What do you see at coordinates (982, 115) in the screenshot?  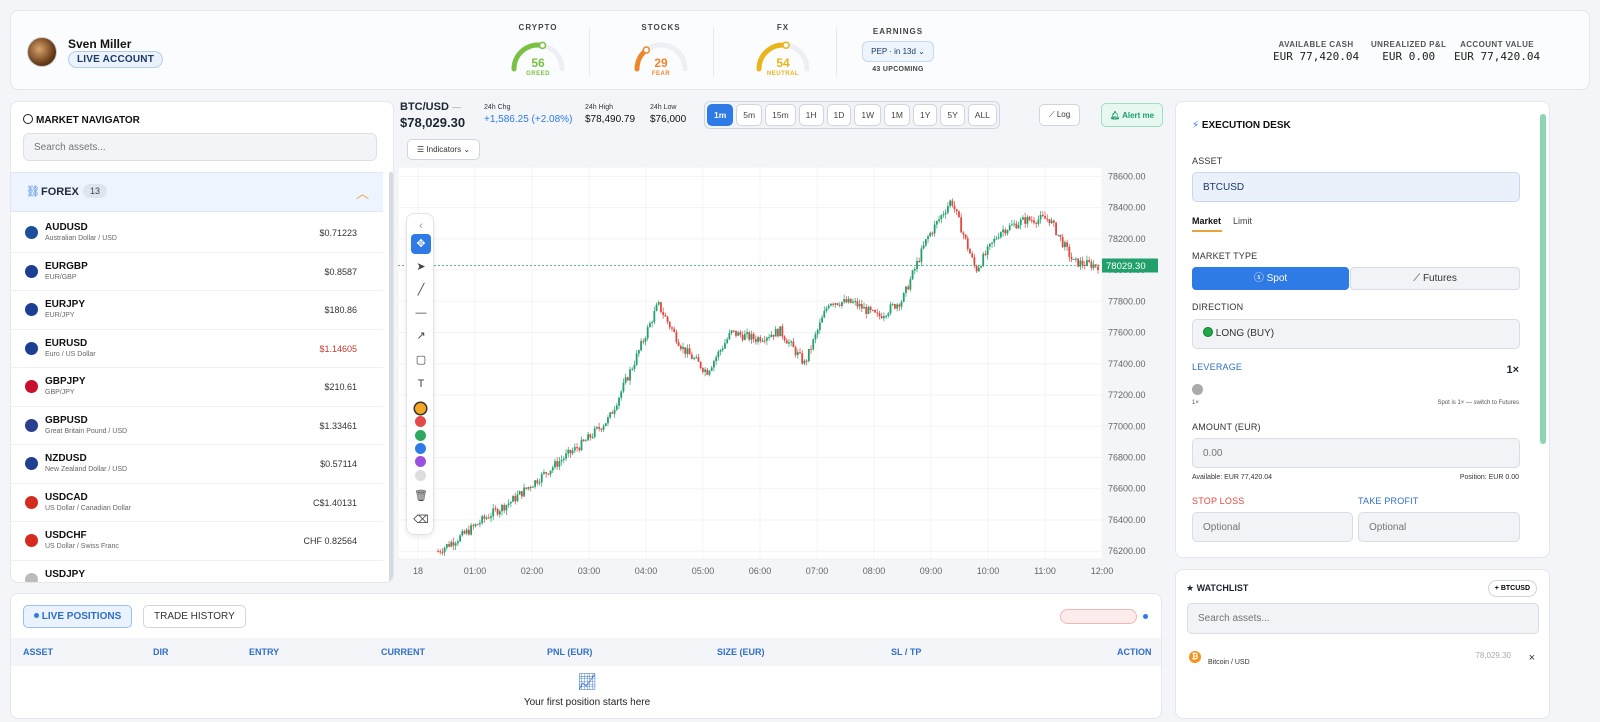 I see `timeframe-ALL: ALL` at bounding box center [982, 115].